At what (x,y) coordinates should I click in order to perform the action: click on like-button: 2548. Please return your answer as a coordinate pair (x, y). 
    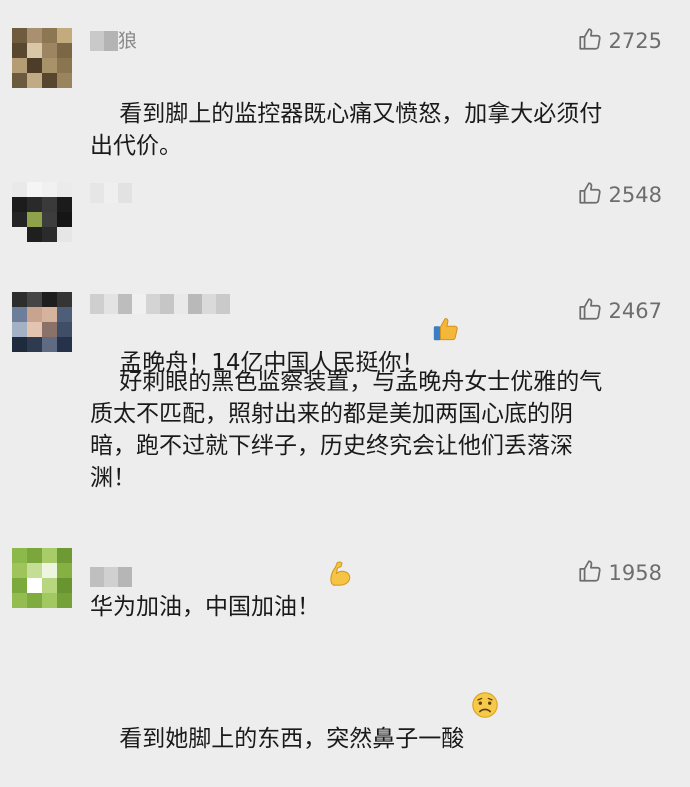
    Looking at the image, I should click on (619, 195).